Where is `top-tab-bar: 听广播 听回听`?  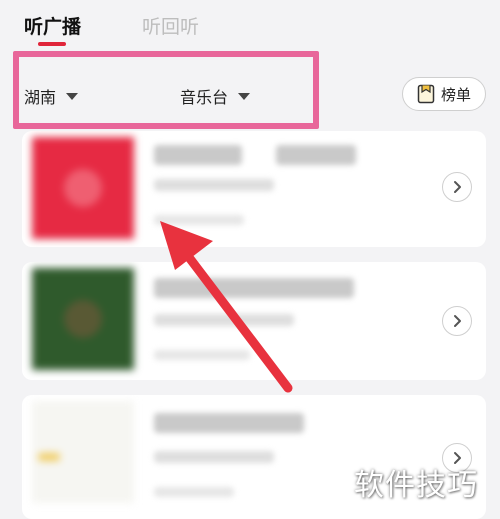
top-tab-bar: 听广播 听回听 is located at coordinates (250, 26).